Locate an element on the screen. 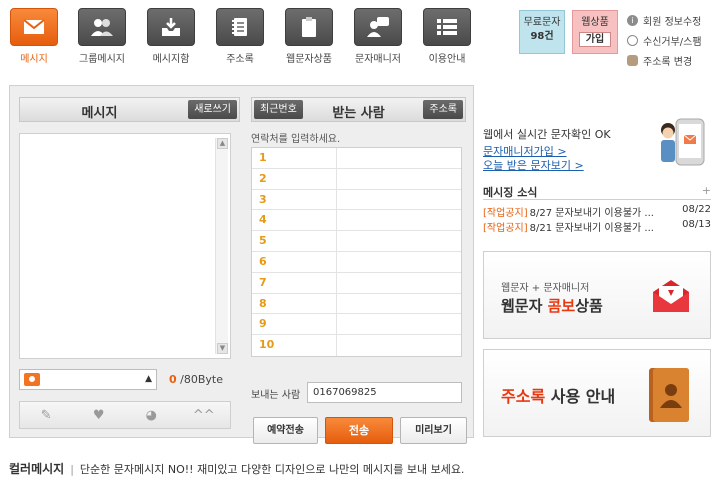 The image size is (720, 481). info-icon: i is located at coordinates (632, 20).